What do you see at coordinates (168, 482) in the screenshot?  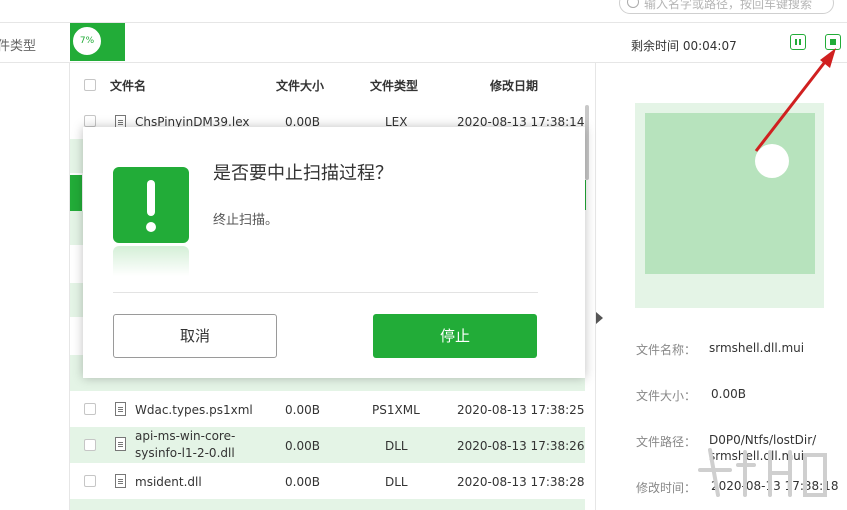 I see `file-name: msident.dll` at bounding box center [168, 482].